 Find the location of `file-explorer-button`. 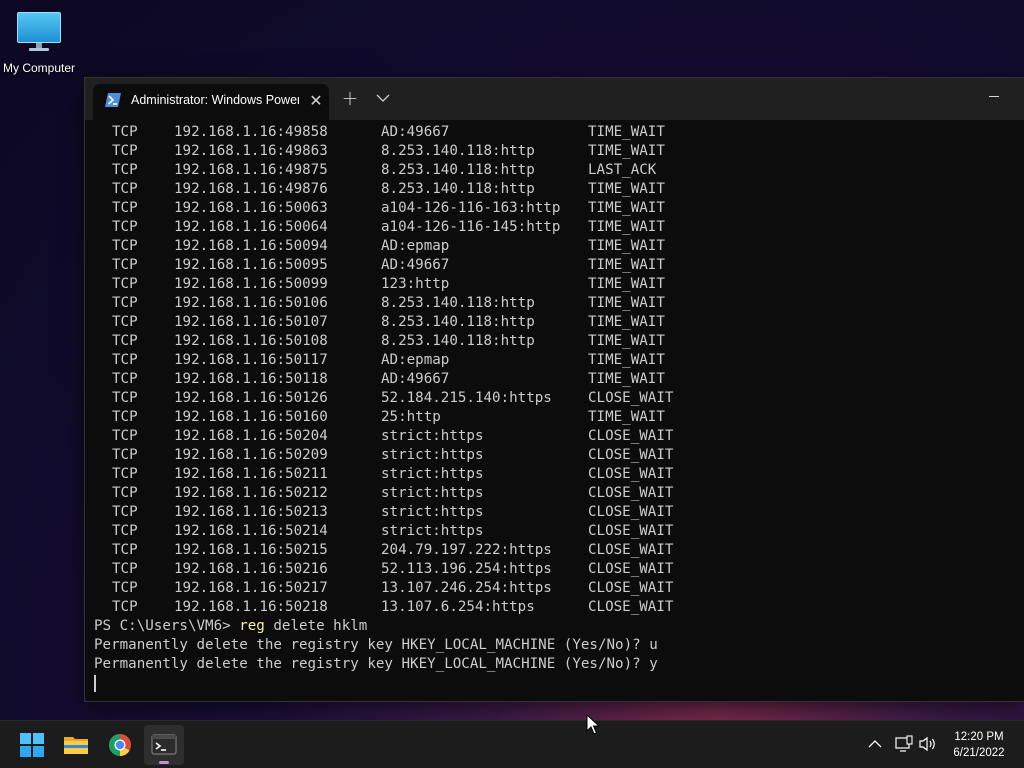

file-explorer-button is located at coordinates (76, 745).